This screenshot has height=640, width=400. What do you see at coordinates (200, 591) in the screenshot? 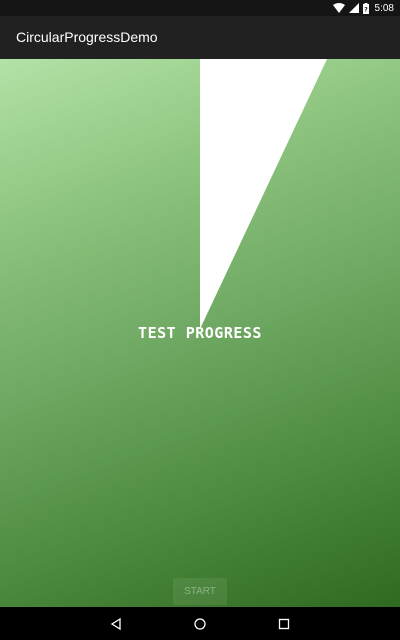
I see `start-button: START` at bounding box center [200, 591].